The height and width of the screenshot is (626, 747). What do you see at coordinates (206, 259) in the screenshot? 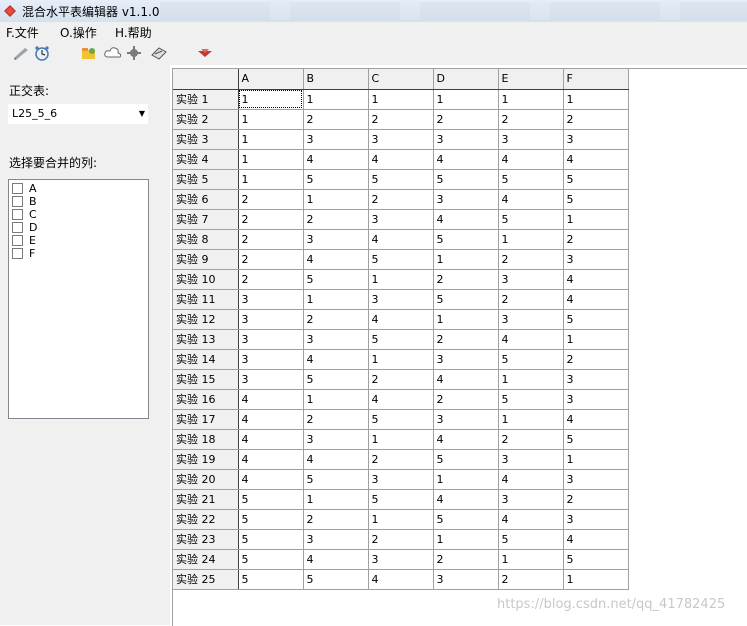
I see `row-header: 实验 9` at bounding box center [206, 259].